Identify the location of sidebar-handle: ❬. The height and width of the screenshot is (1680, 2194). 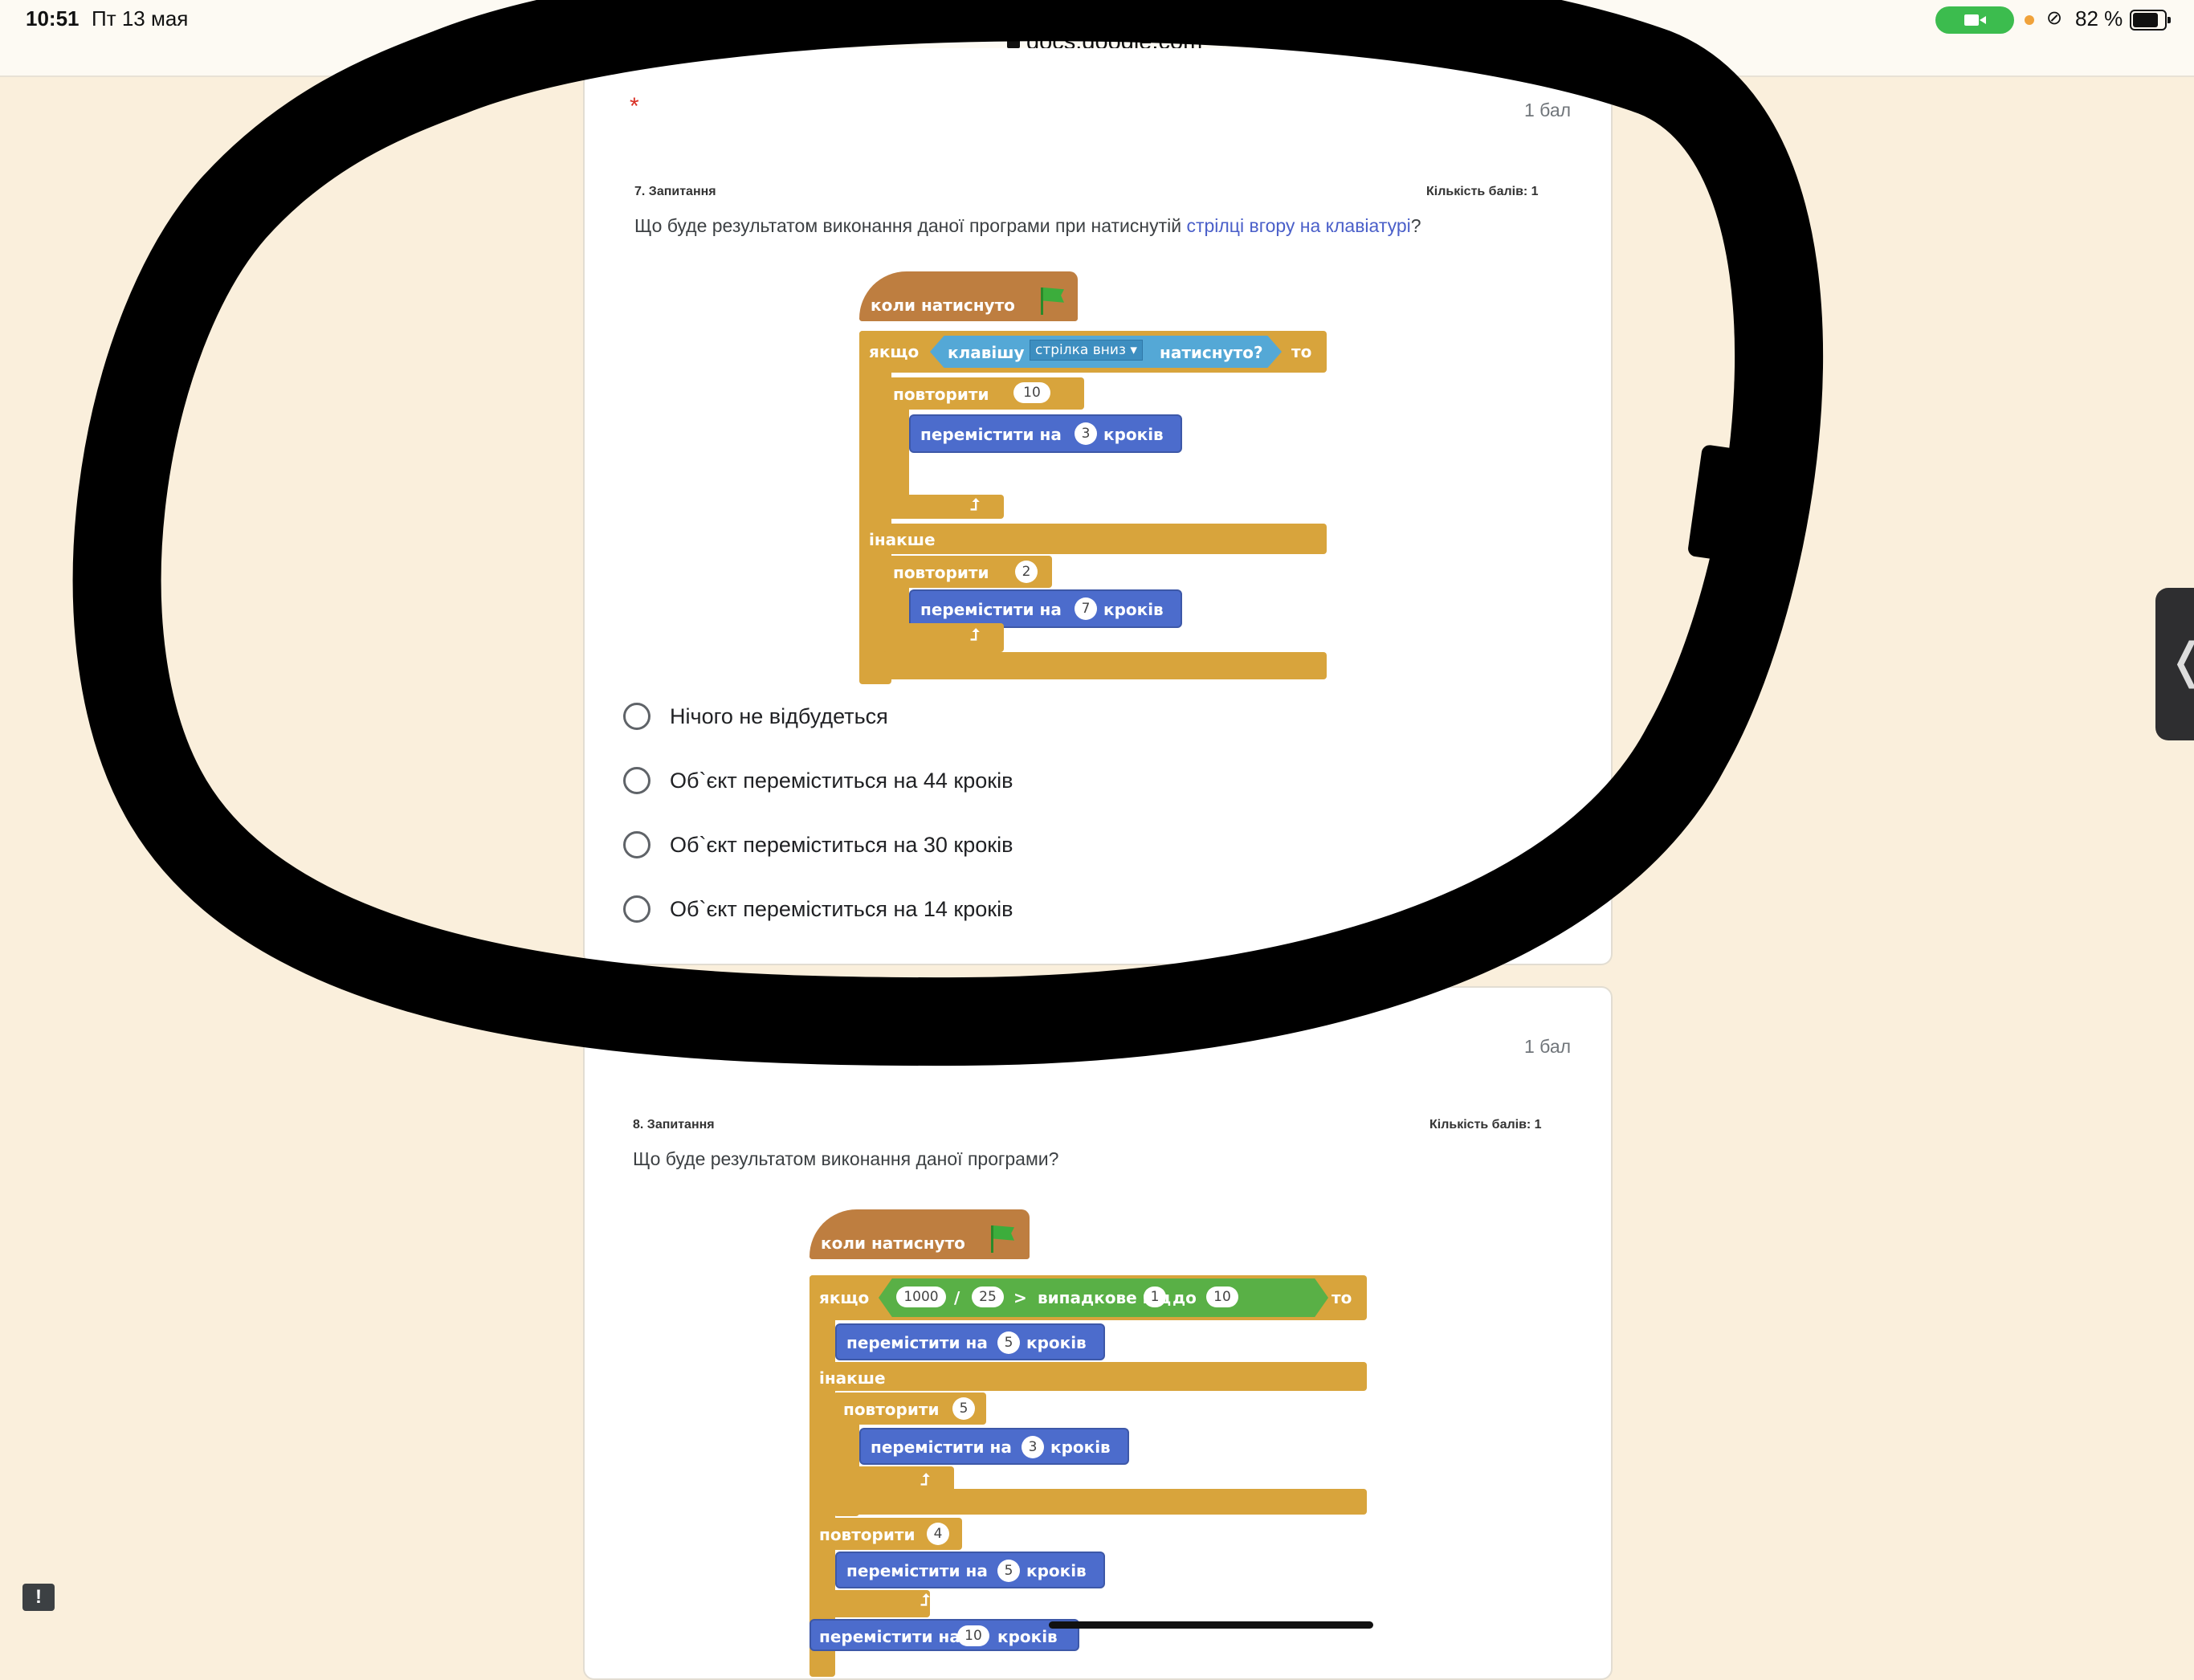
(2174, 664).